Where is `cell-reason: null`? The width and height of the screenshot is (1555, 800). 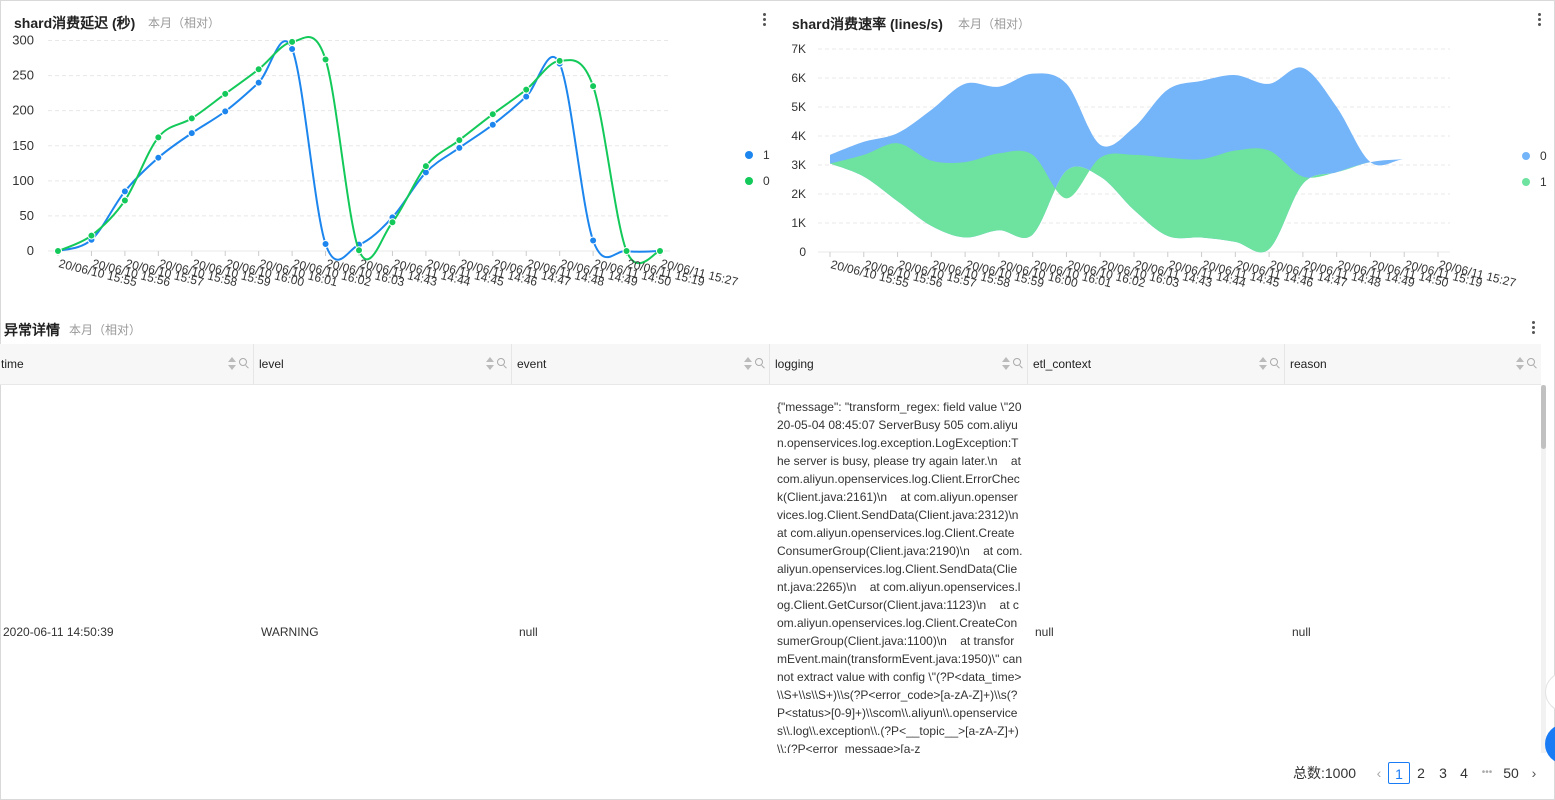 cell-reason: null is located at coordinates (1301, 632).